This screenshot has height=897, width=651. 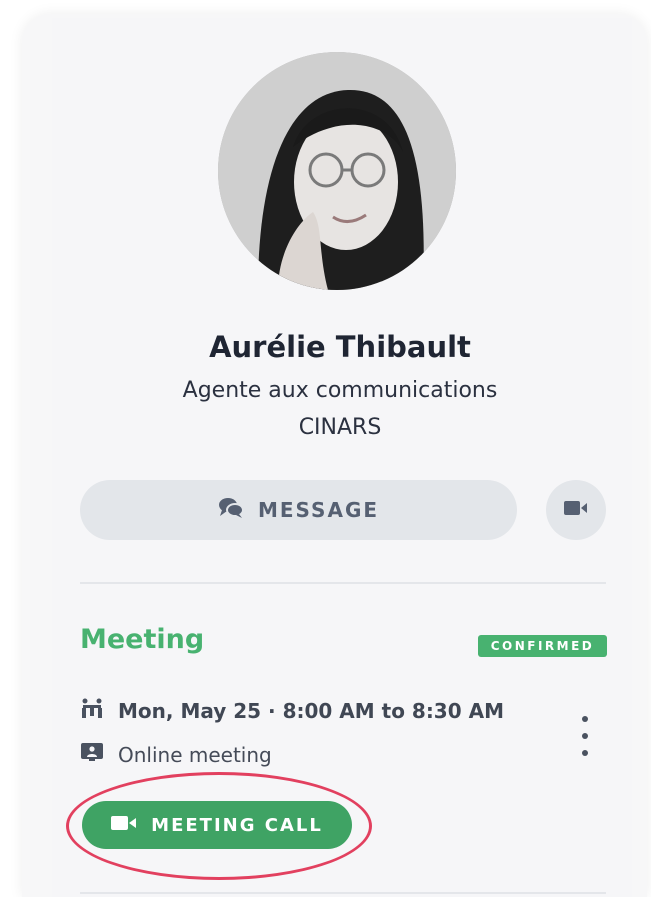 What do you see at coordinates (237, 825) in the screenshot?
I see `meeting-call-button-label: MEETING CALL` at bounding box center [237, 825].